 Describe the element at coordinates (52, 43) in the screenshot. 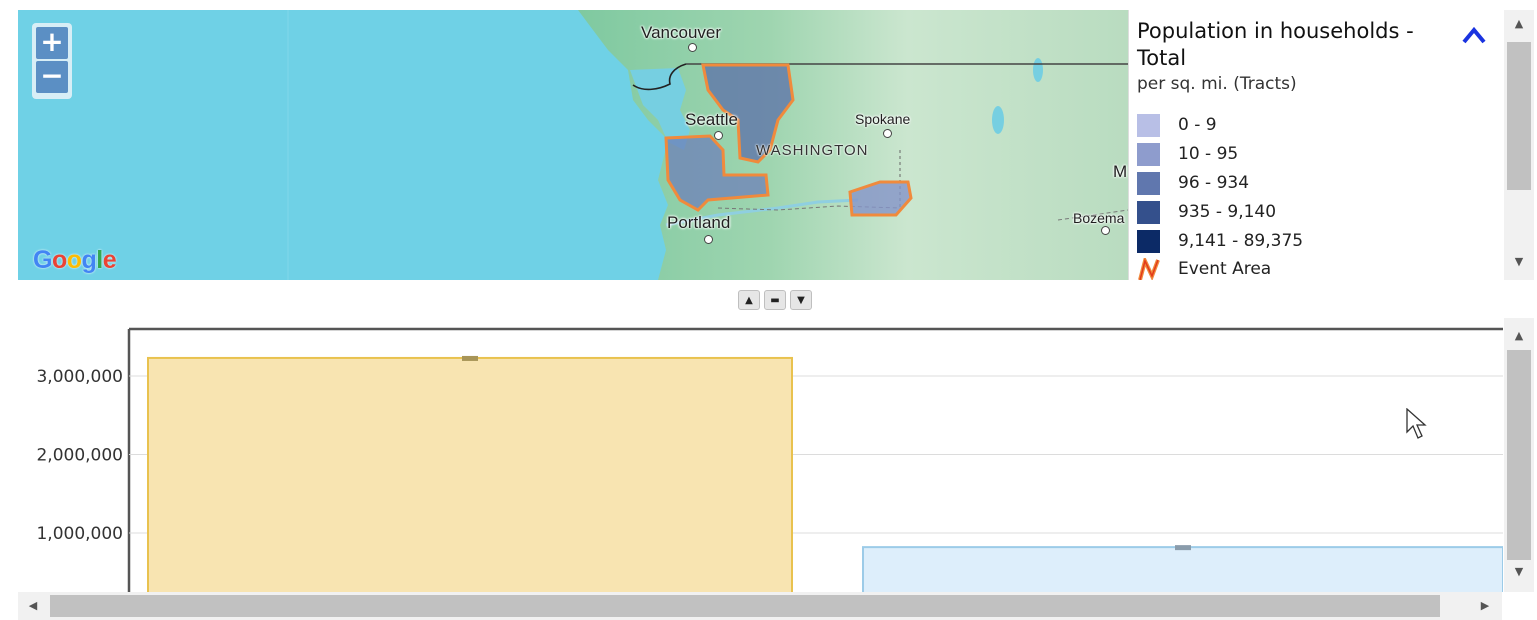

I see `zoom-in-button: +` at that location.